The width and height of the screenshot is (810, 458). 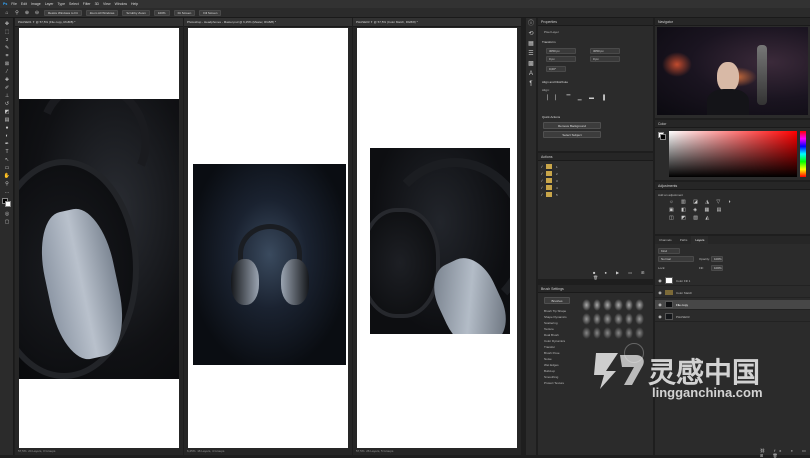 What do you see at coordinates (161, 12) in the screenshot?
I see `zoom-100-button: 100%` at bounding box center [161, 12].